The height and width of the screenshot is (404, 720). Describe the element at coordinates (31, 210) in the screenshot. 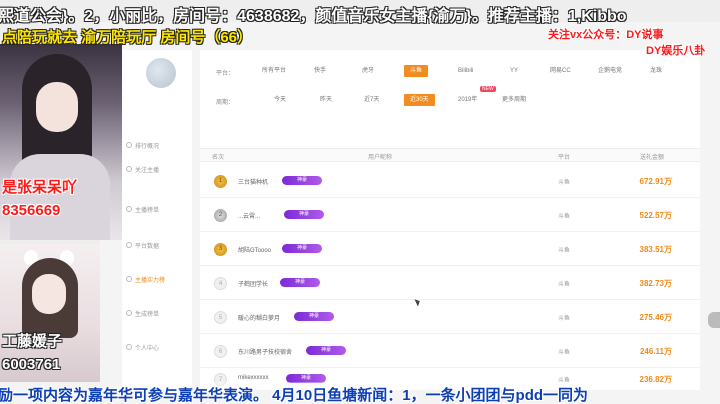

I see `streamer1-id: 8356669` at that location.